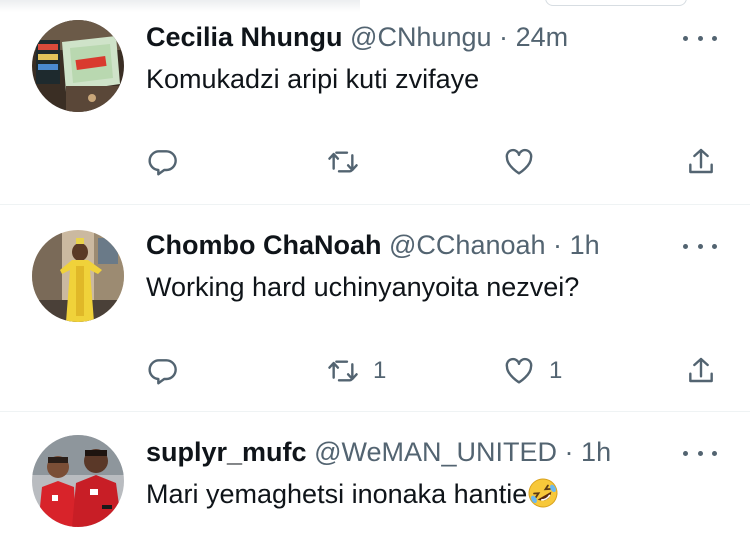  What do you see at coordinates (337, 494) in the screenshot?
I see `tweet-text: Mari yemaghetsi inonaka hantie` at bounding box center [337, 494].